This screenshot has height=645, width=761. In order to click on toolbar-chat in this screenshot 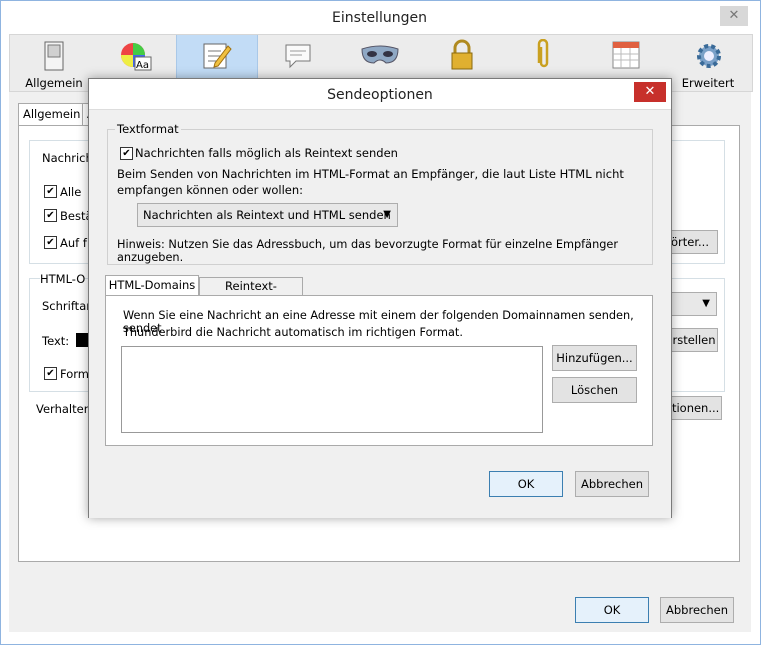, I will do `click(298, 55)`.